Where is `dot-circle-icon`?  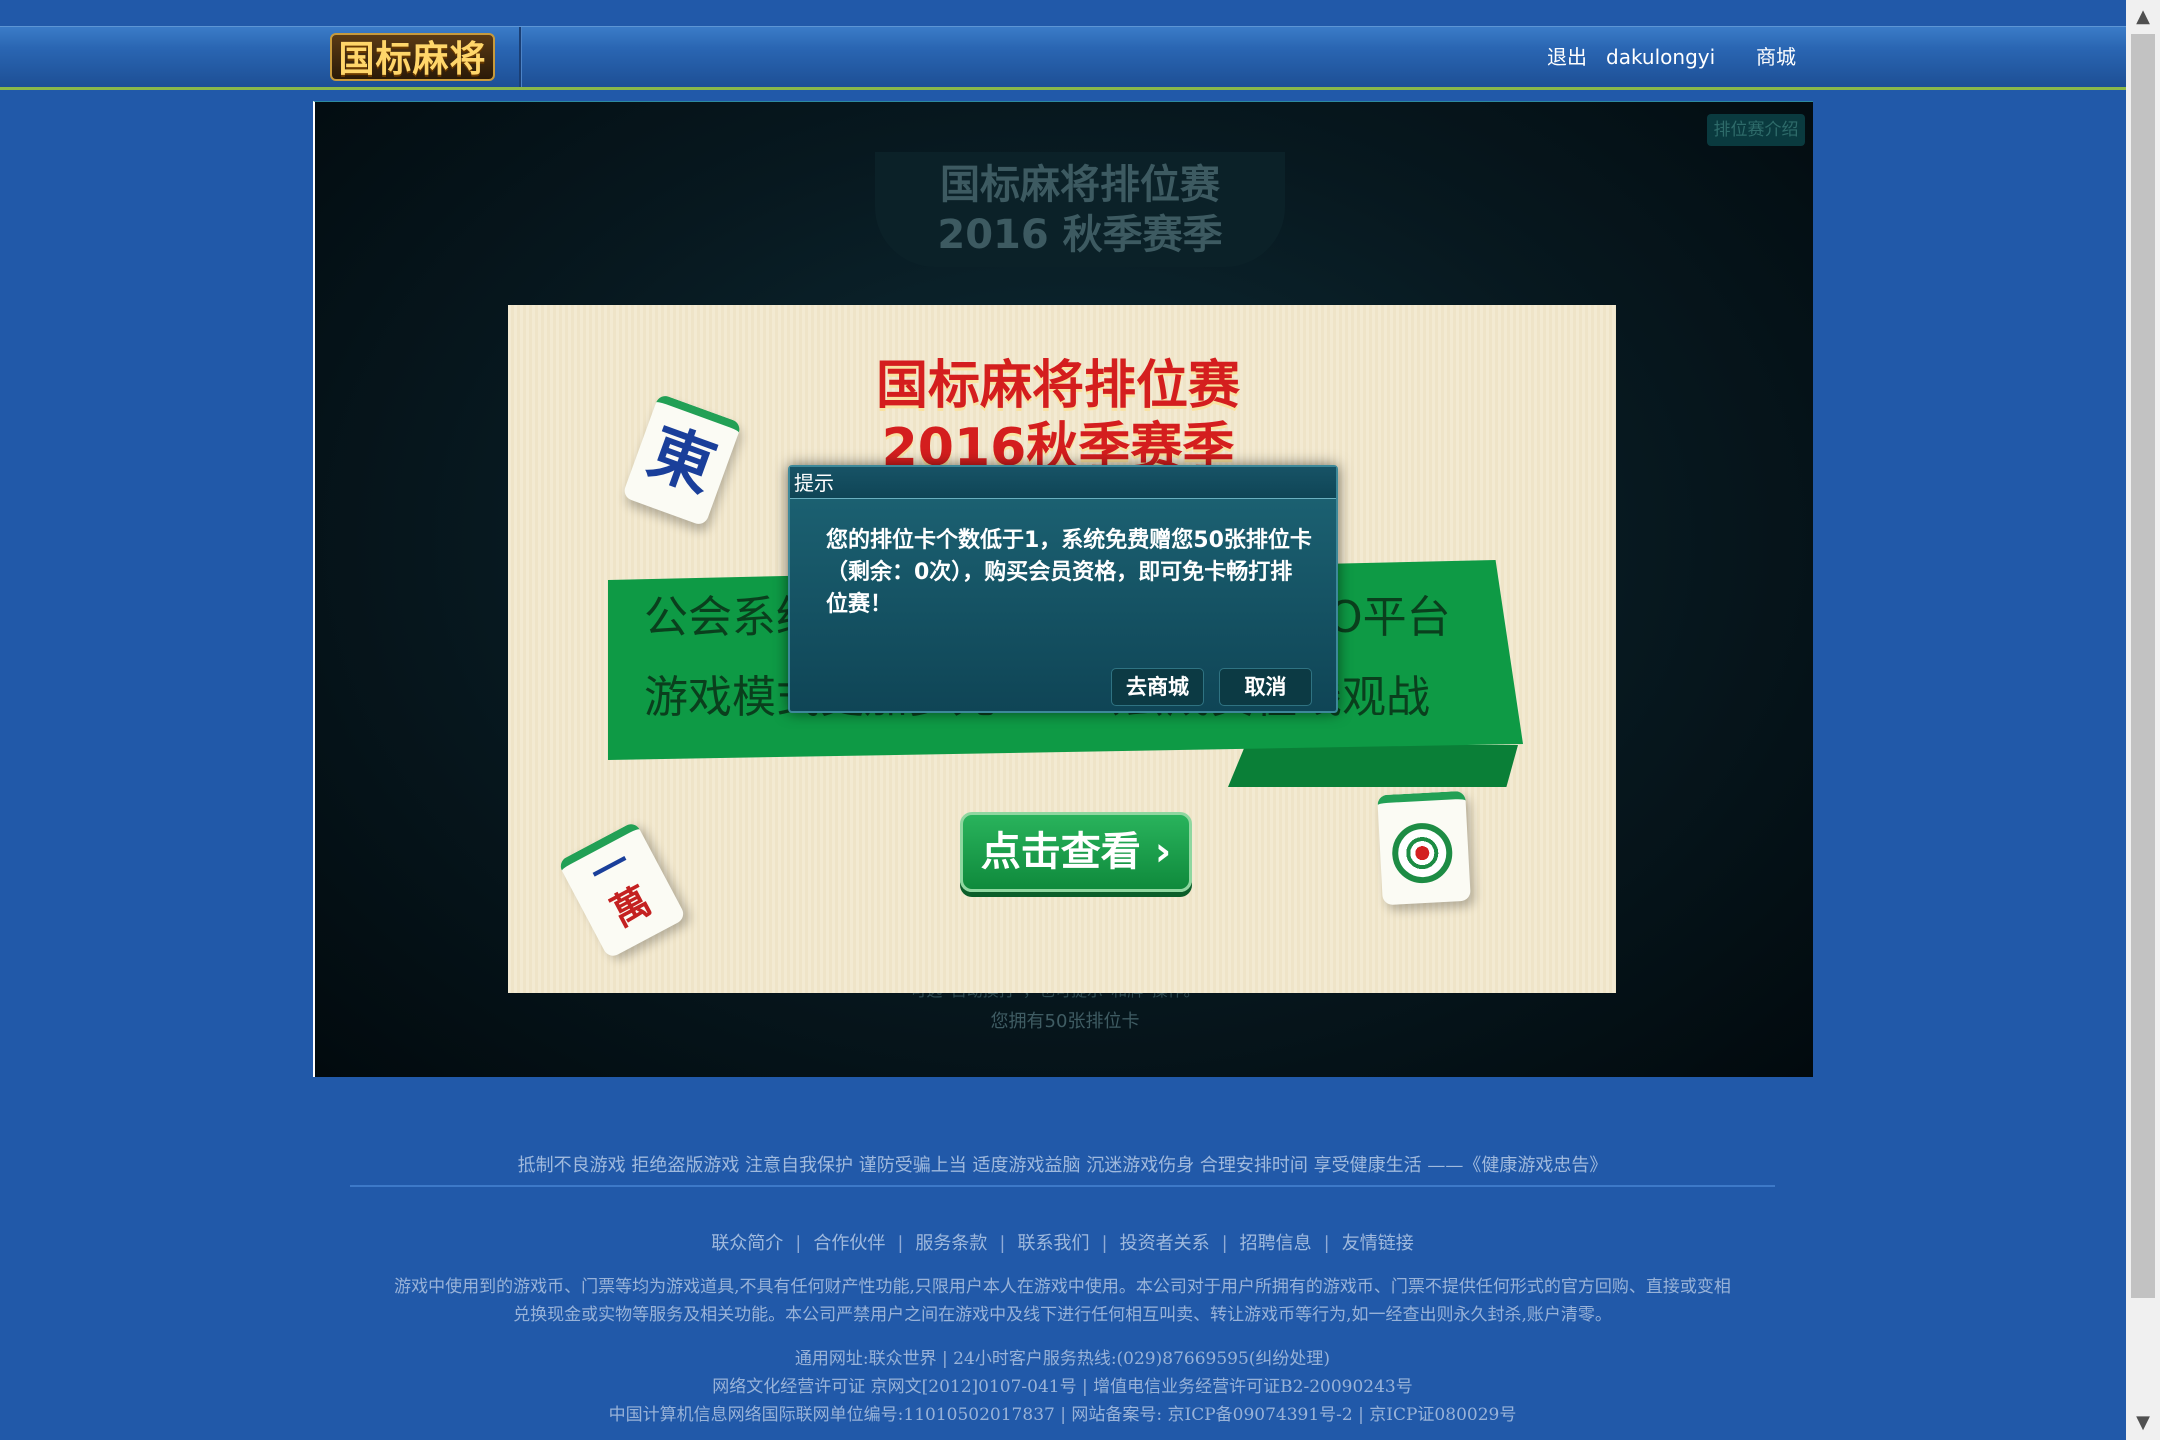 dot-circle-icon is located at coordinates (1422, 853).